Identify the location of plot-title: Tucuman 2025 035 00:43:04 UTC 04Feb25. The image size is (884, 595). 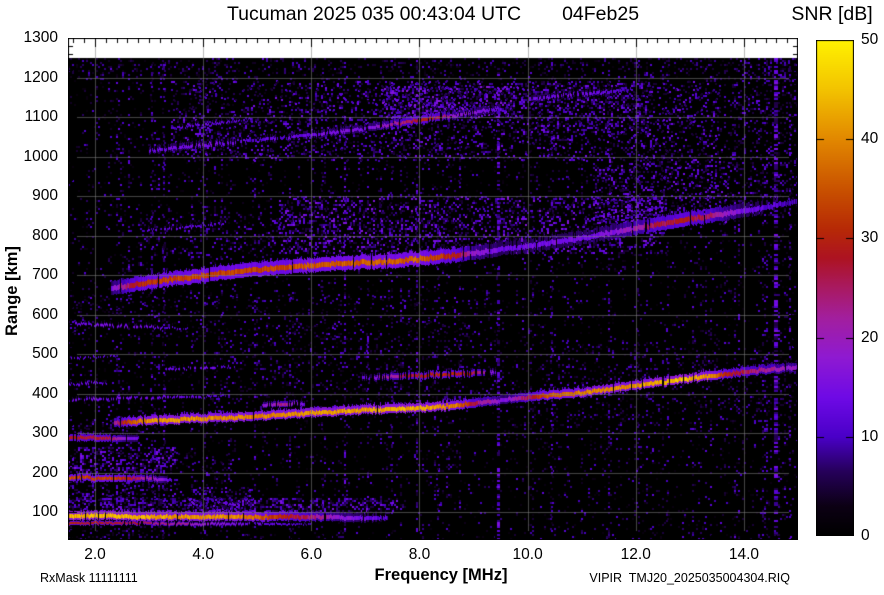
(433, 14).